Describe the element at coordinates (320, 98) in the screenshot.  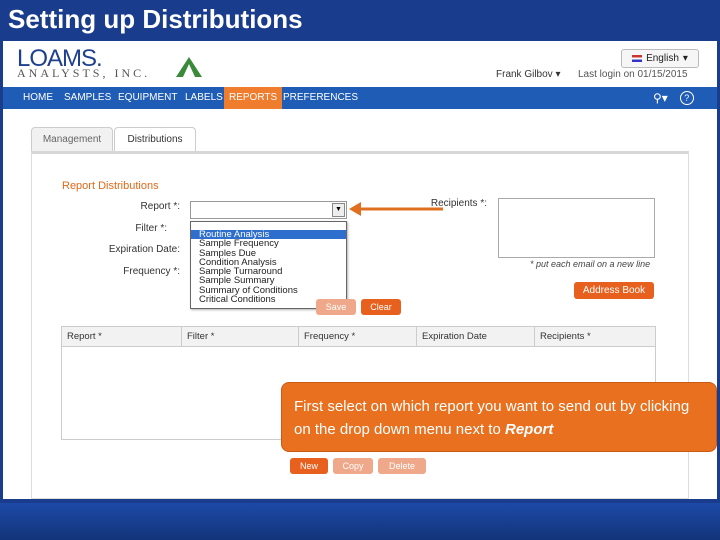
I see `nav-preferences: PREFERENCES` at that location.